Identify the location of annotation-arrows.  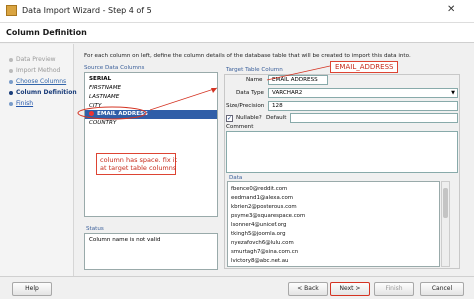
(204, 92).